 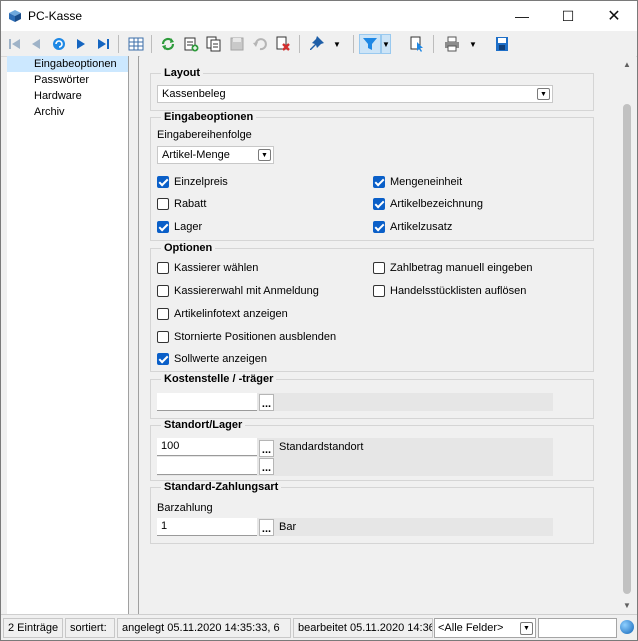 What do you see at coordinates (81, 44) in the screenshot?
I see `next-record-icon` at bounding box center [81, 44].